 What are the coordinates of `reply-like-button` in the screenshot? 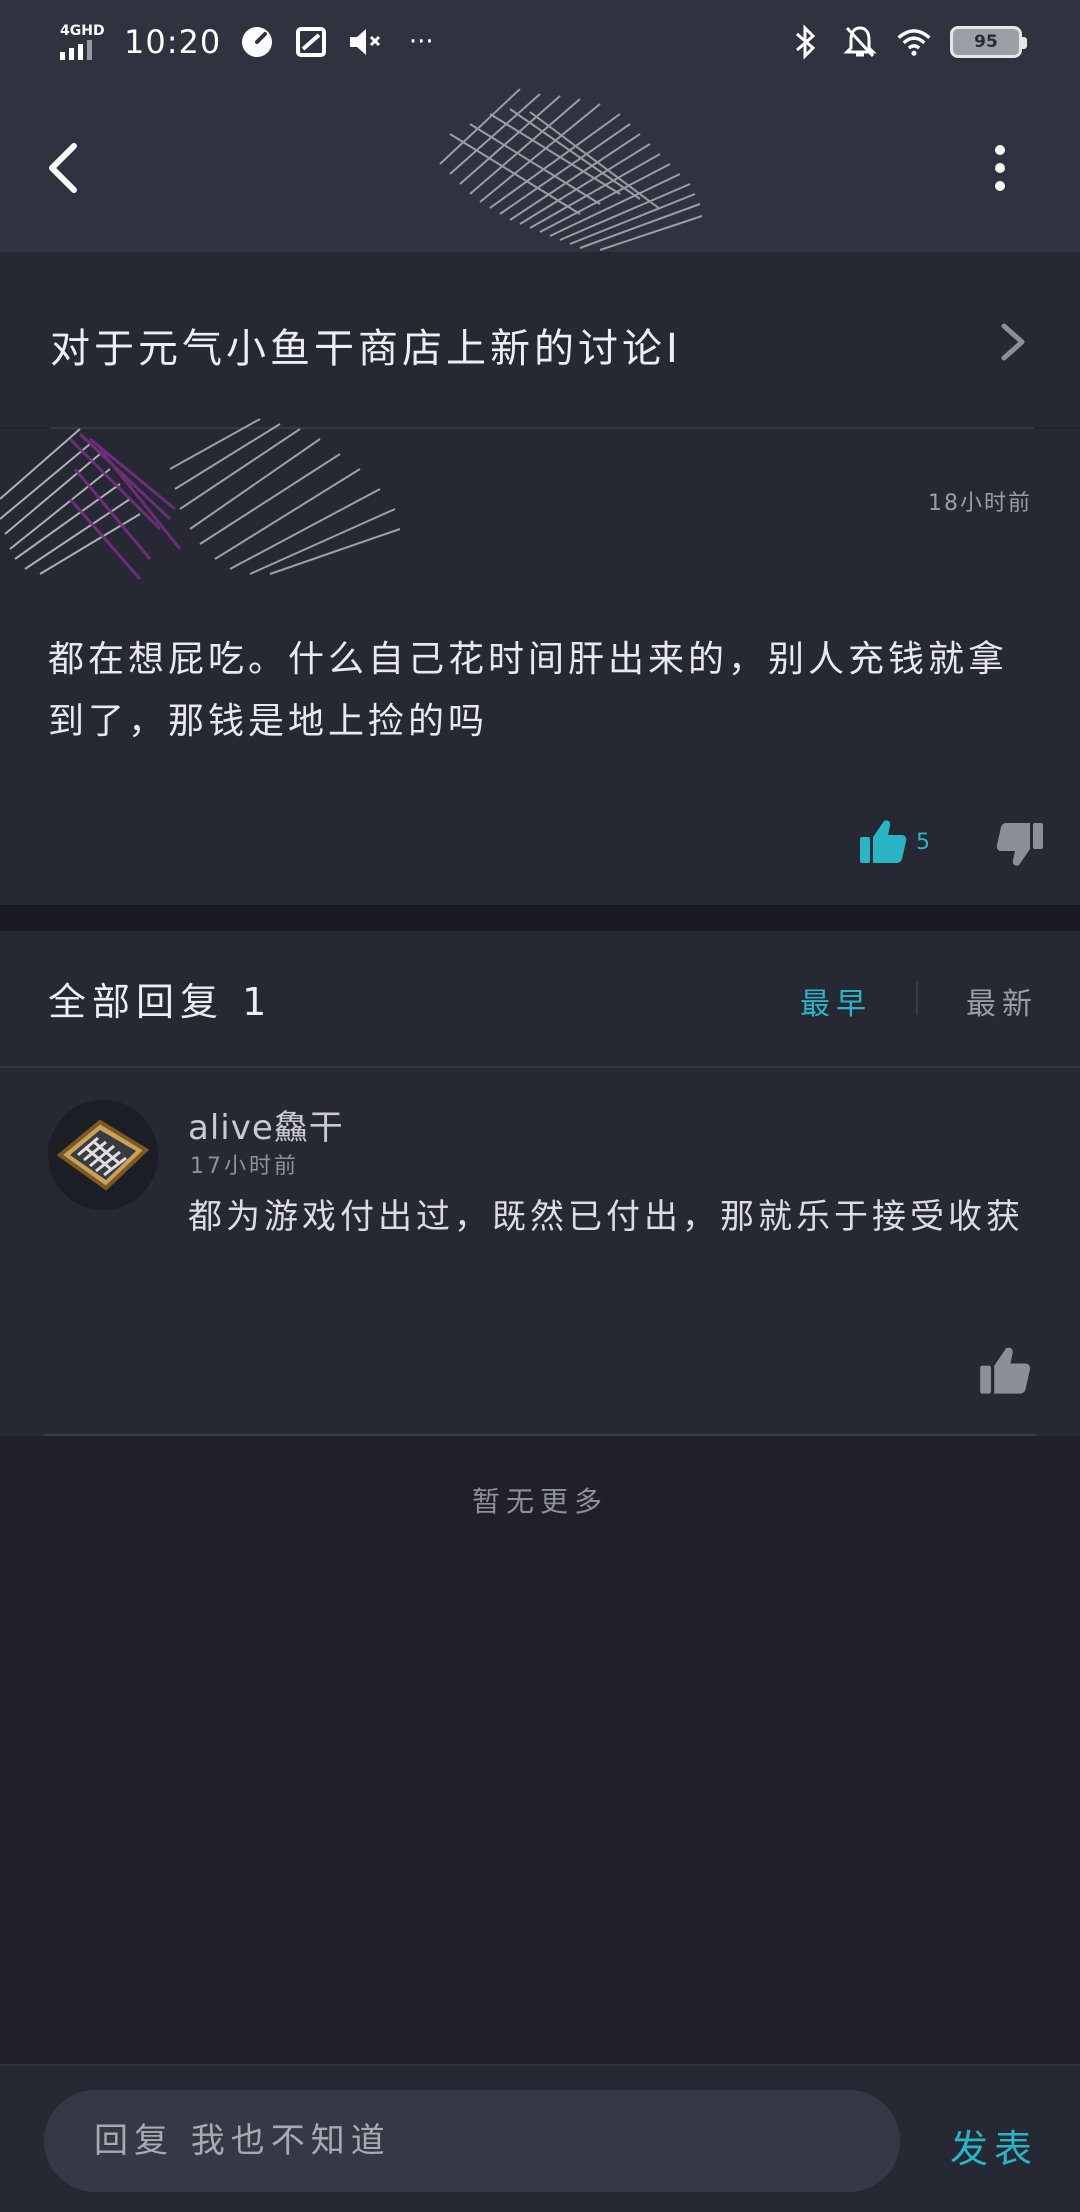 It's located at (1005, 1371).